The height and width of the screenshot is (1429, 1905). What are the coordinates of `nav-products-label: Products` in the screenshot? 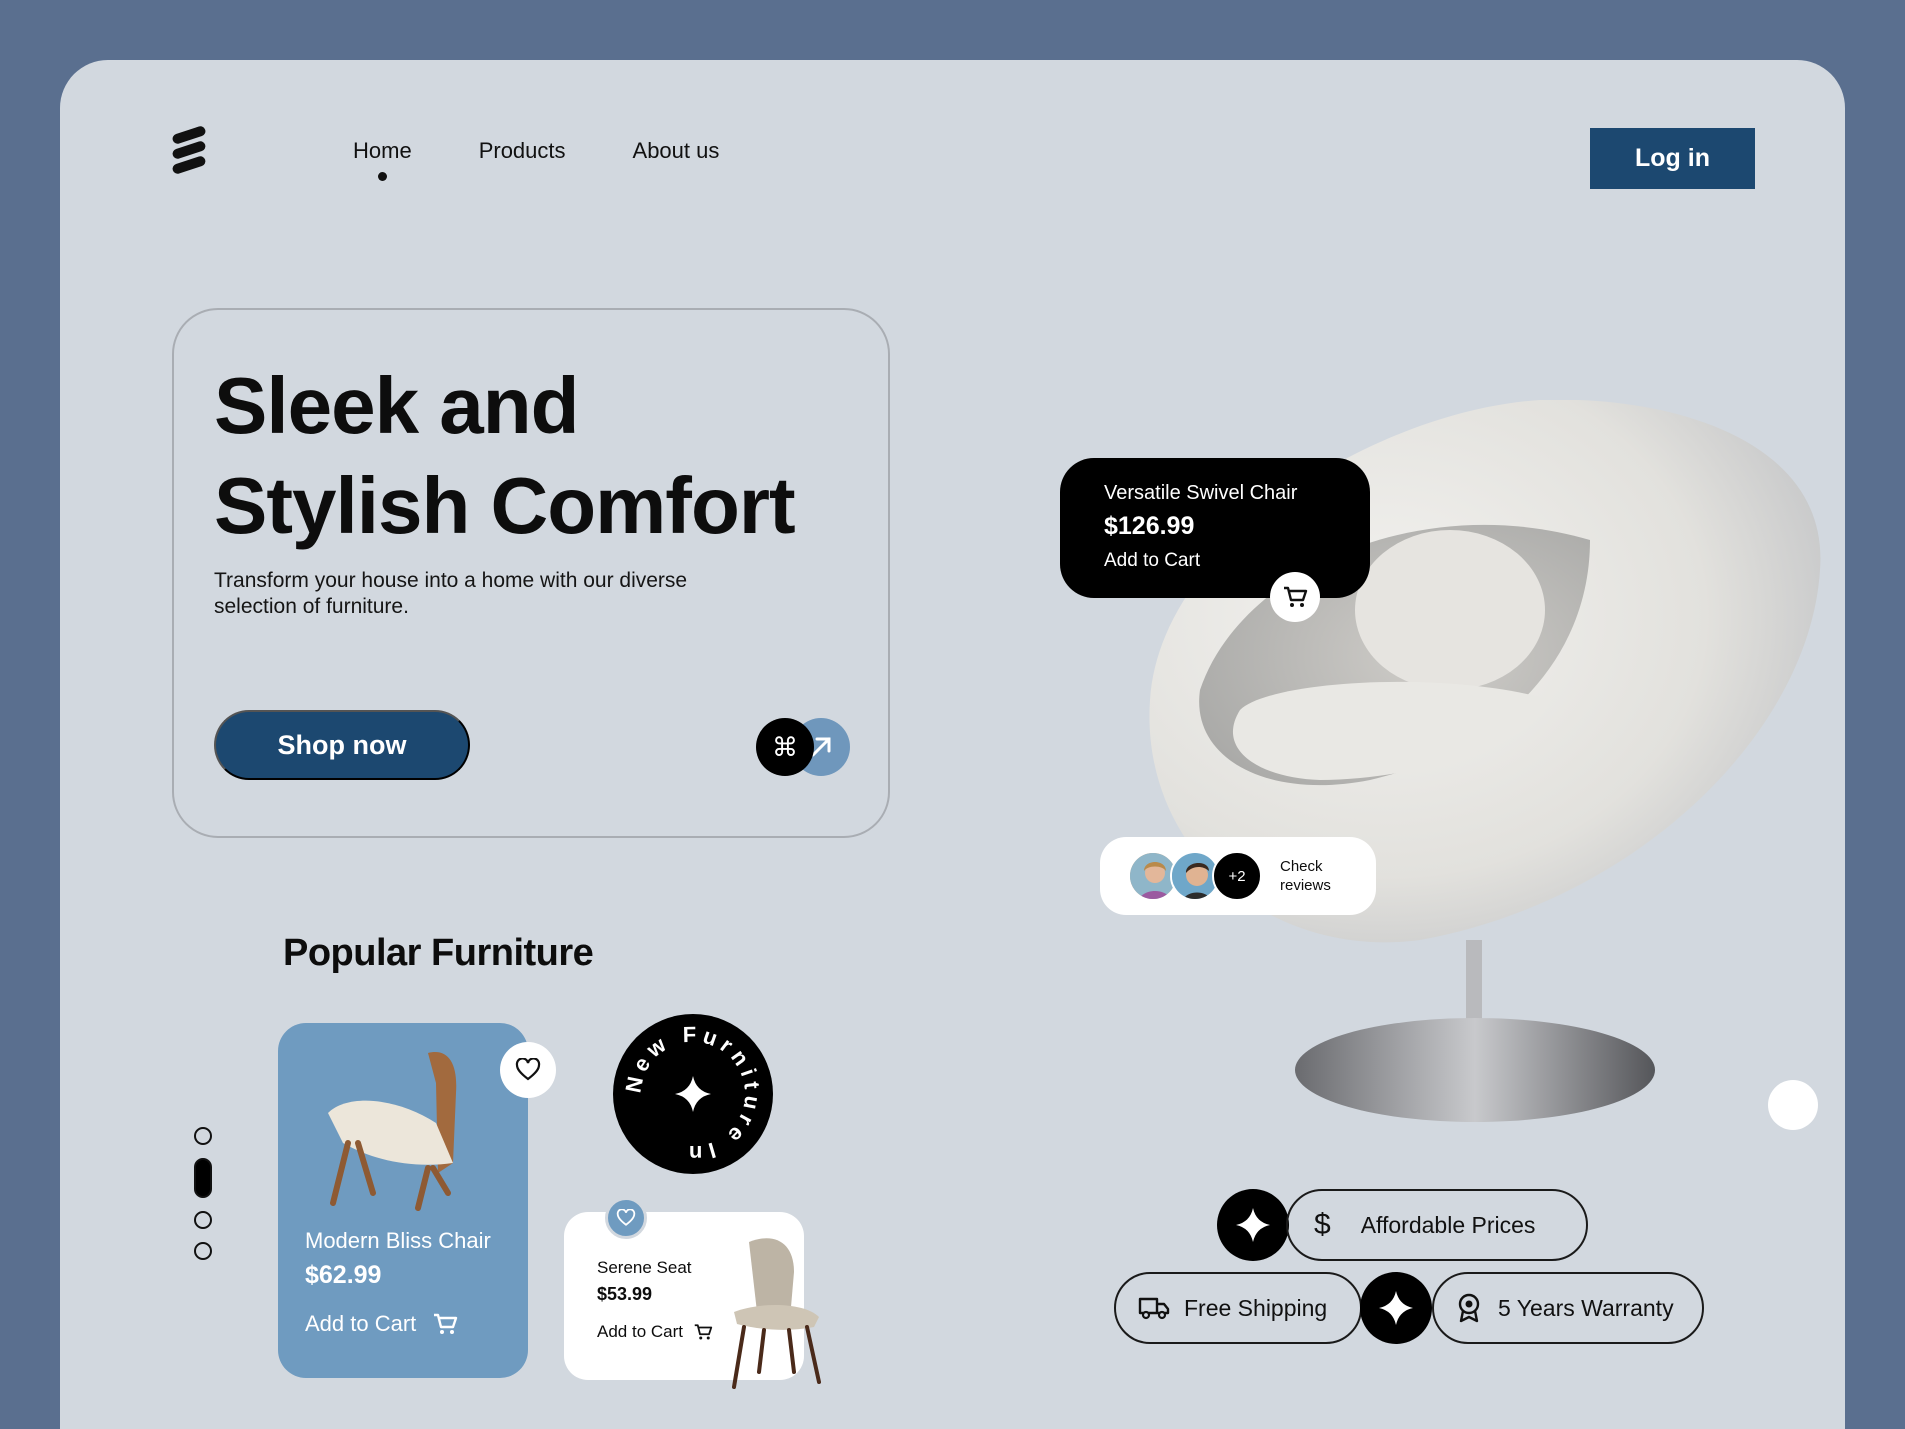 It's located at (522, 150).